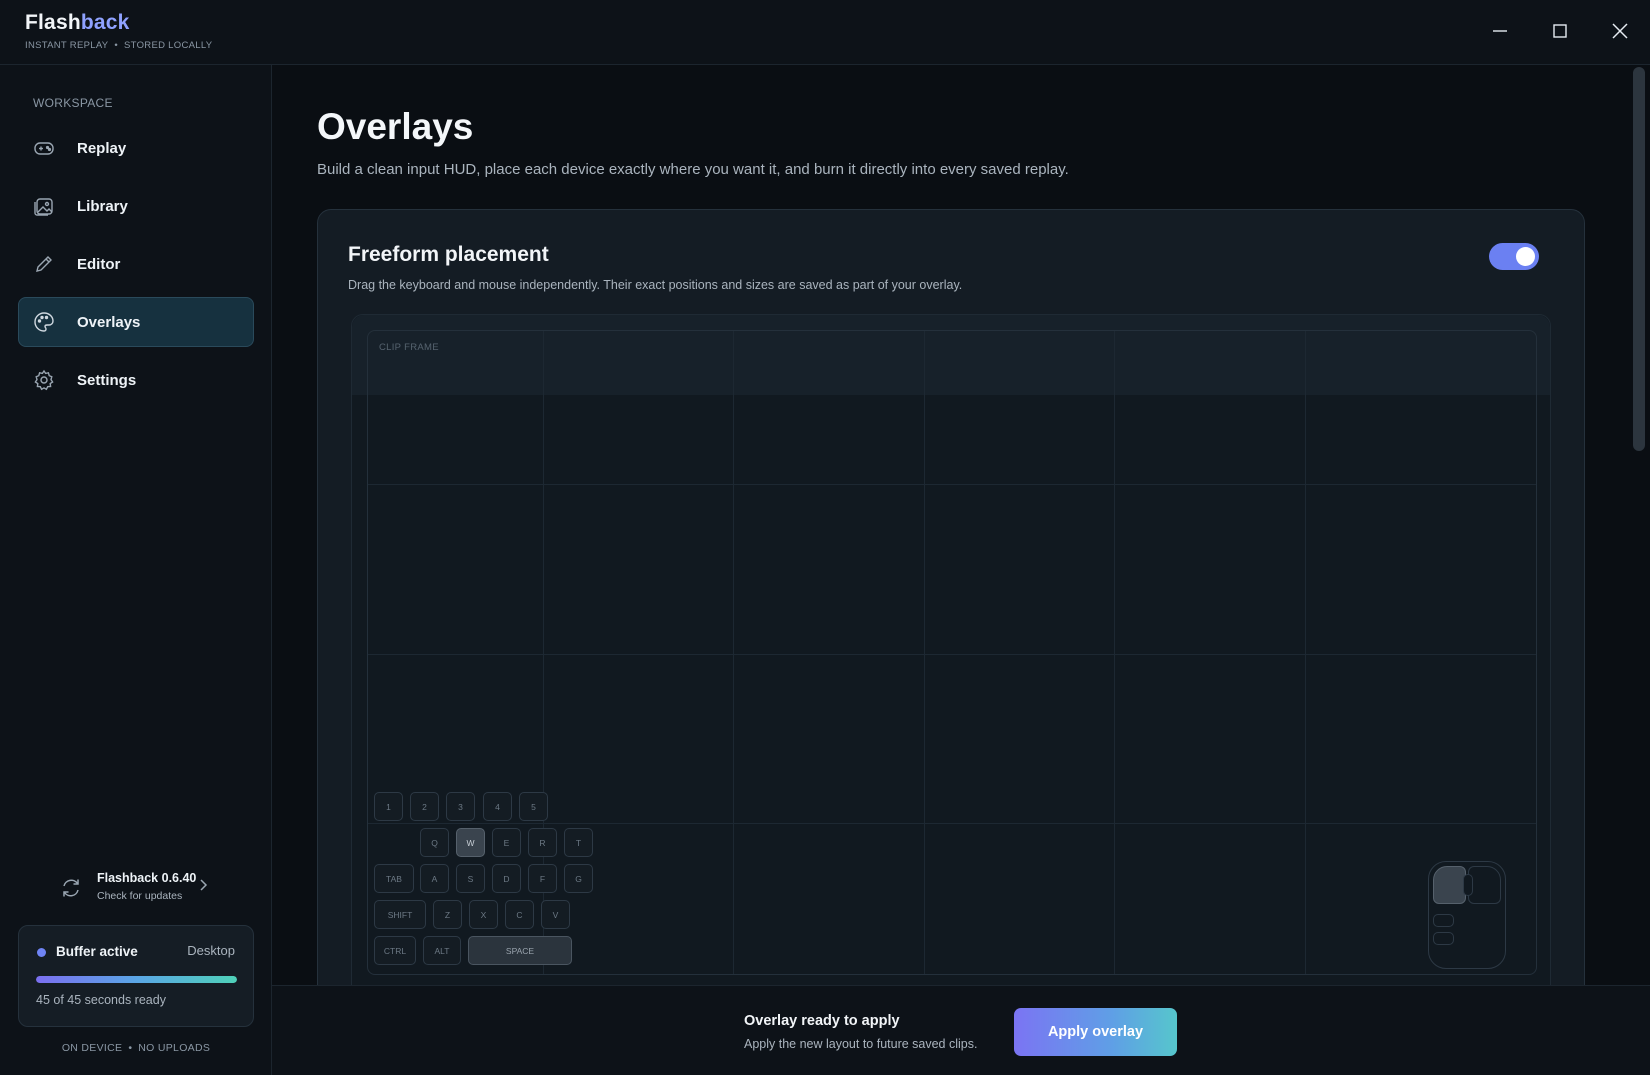  I want to click on sidebar-item-settings: Settings, so click(136, 380).